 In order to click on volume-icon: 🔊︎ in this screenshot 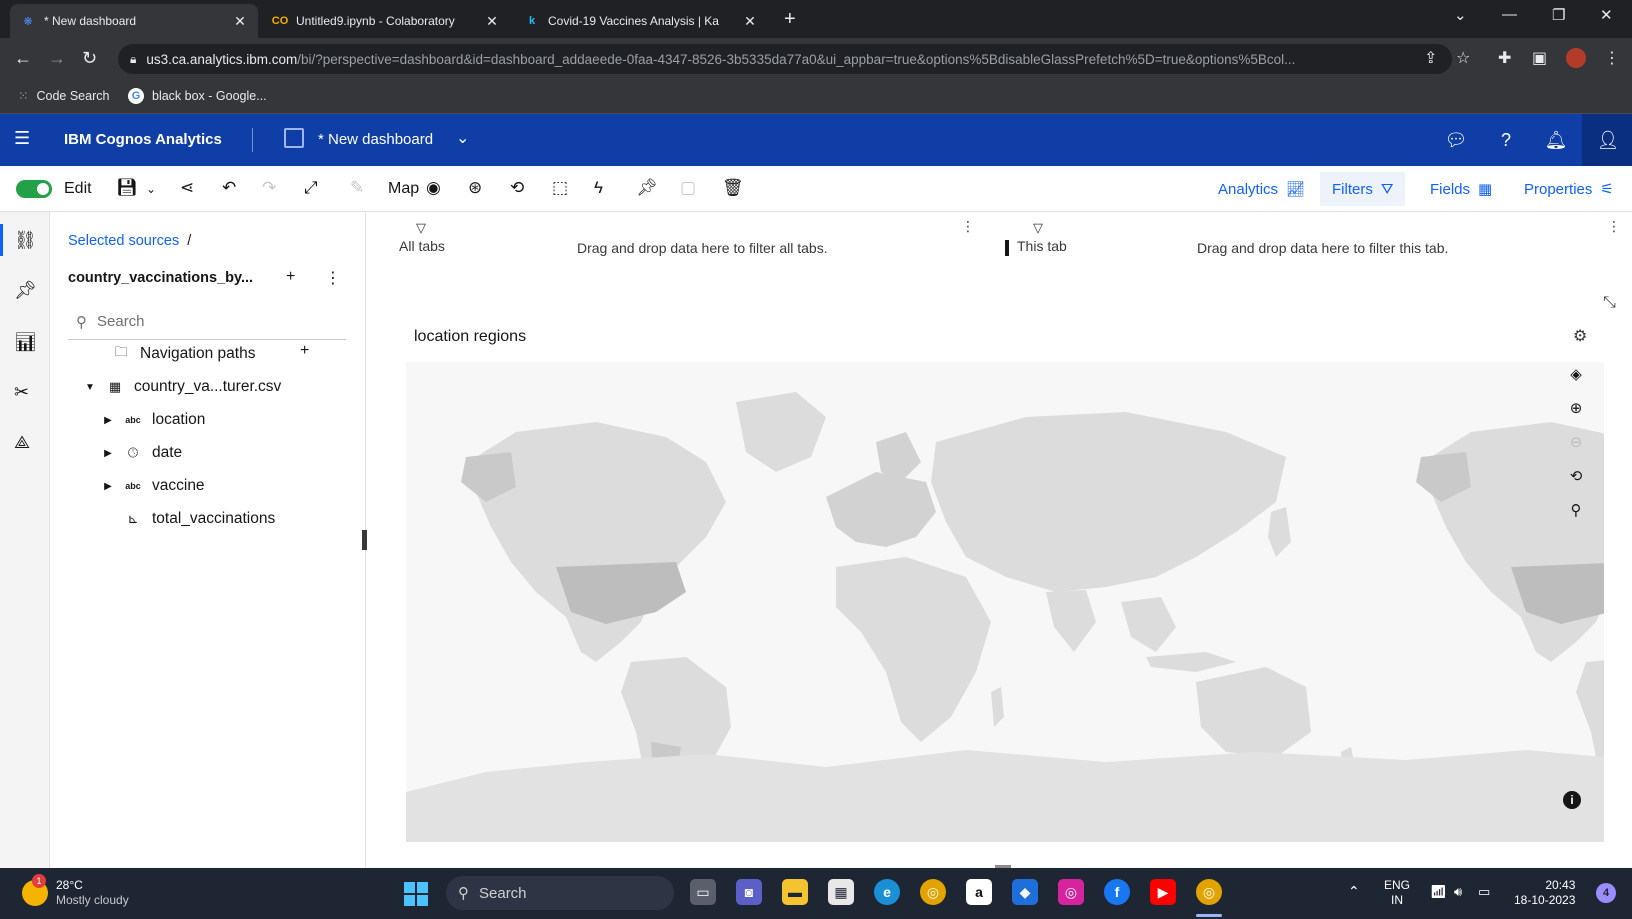, I will do `click(1458, 891)`.